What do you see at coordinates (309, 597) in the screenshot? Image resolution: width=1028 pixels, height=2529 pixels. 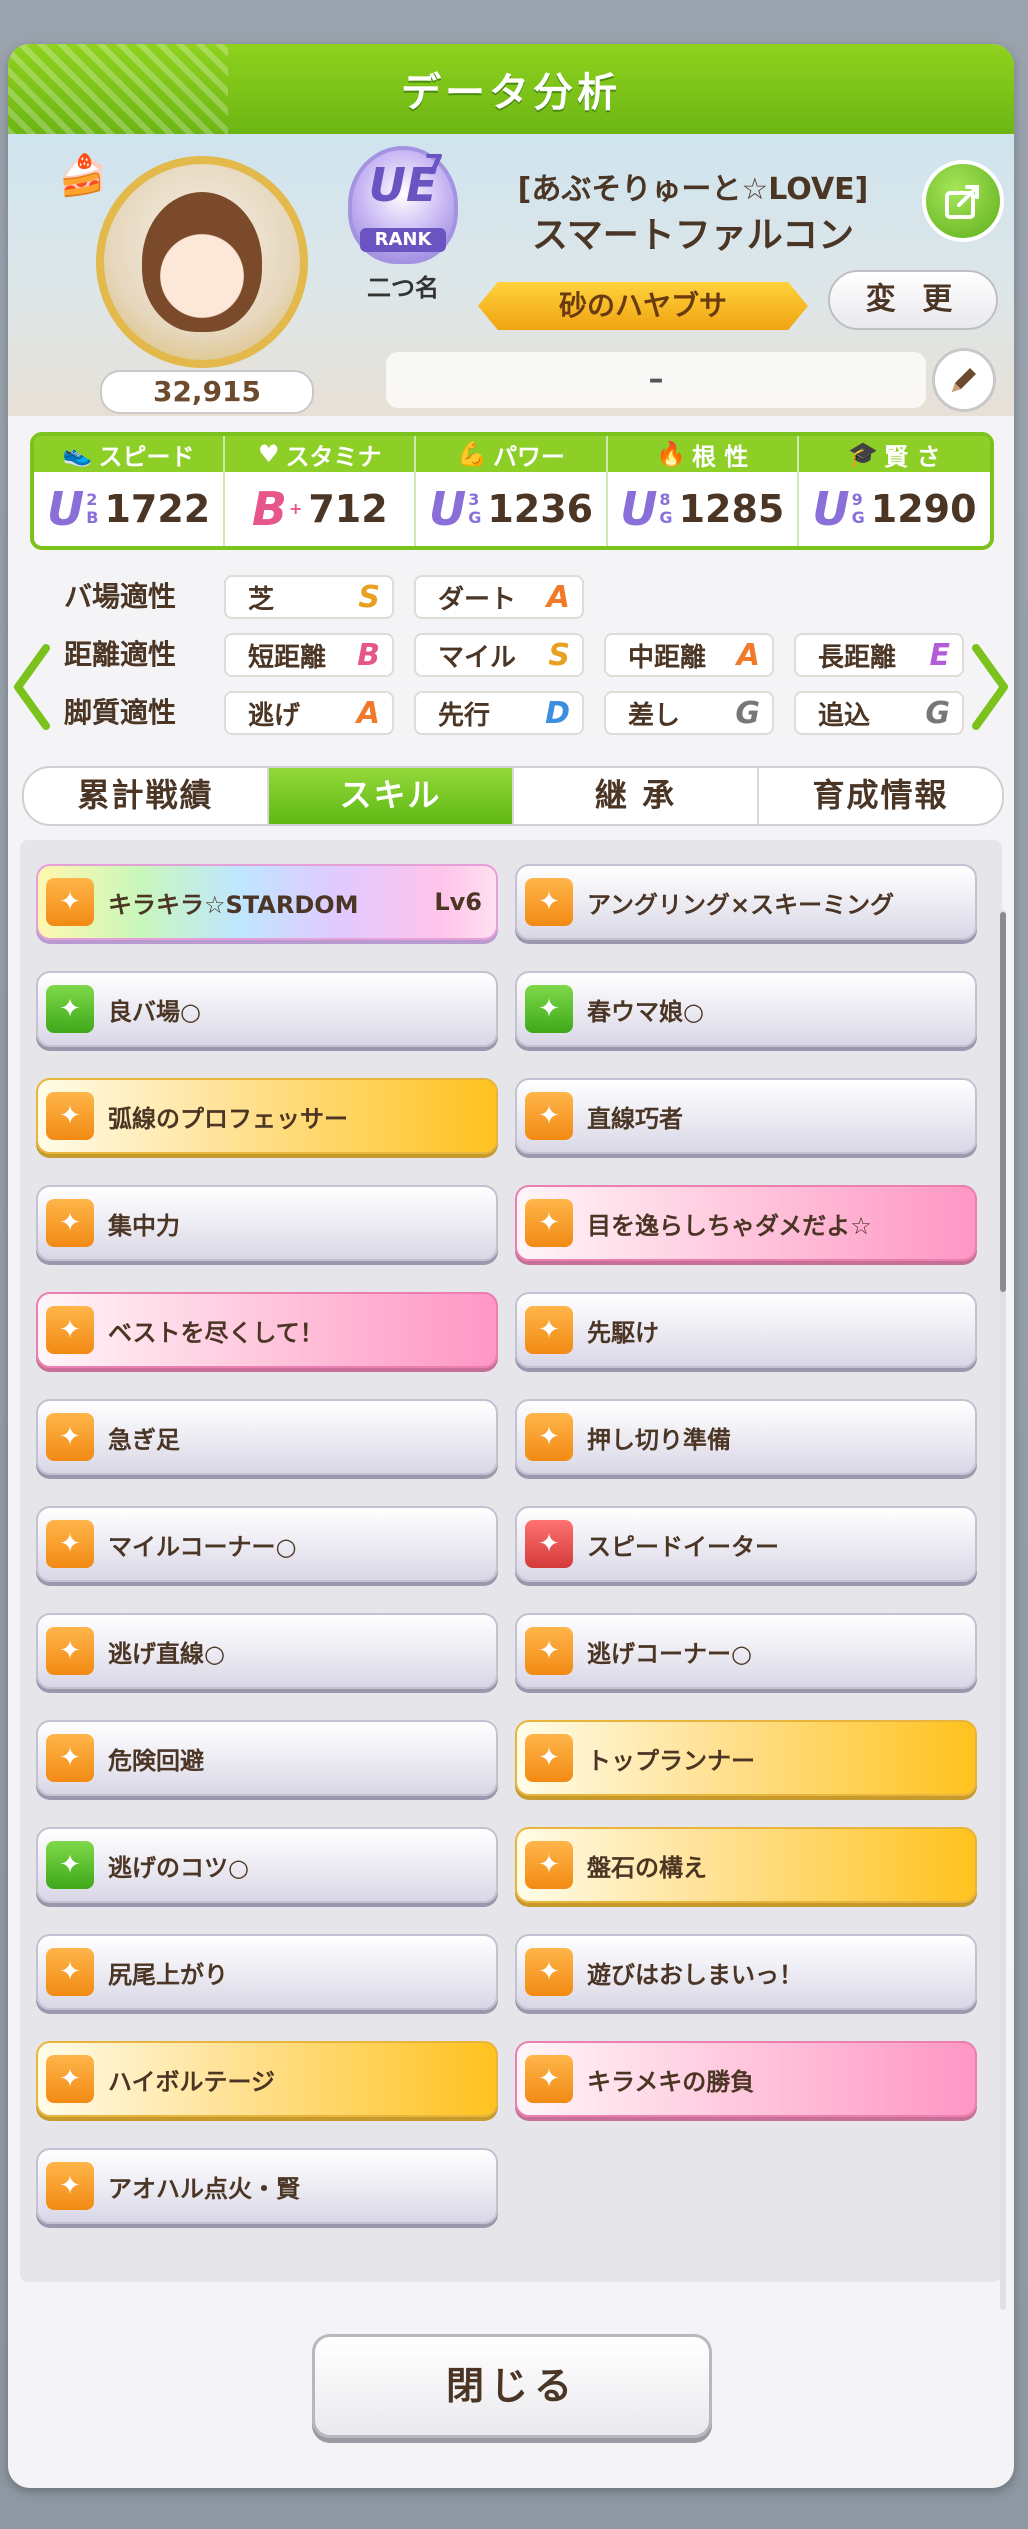 I see `aptitude-chip: 芝S` at bounding box center [309, 597].